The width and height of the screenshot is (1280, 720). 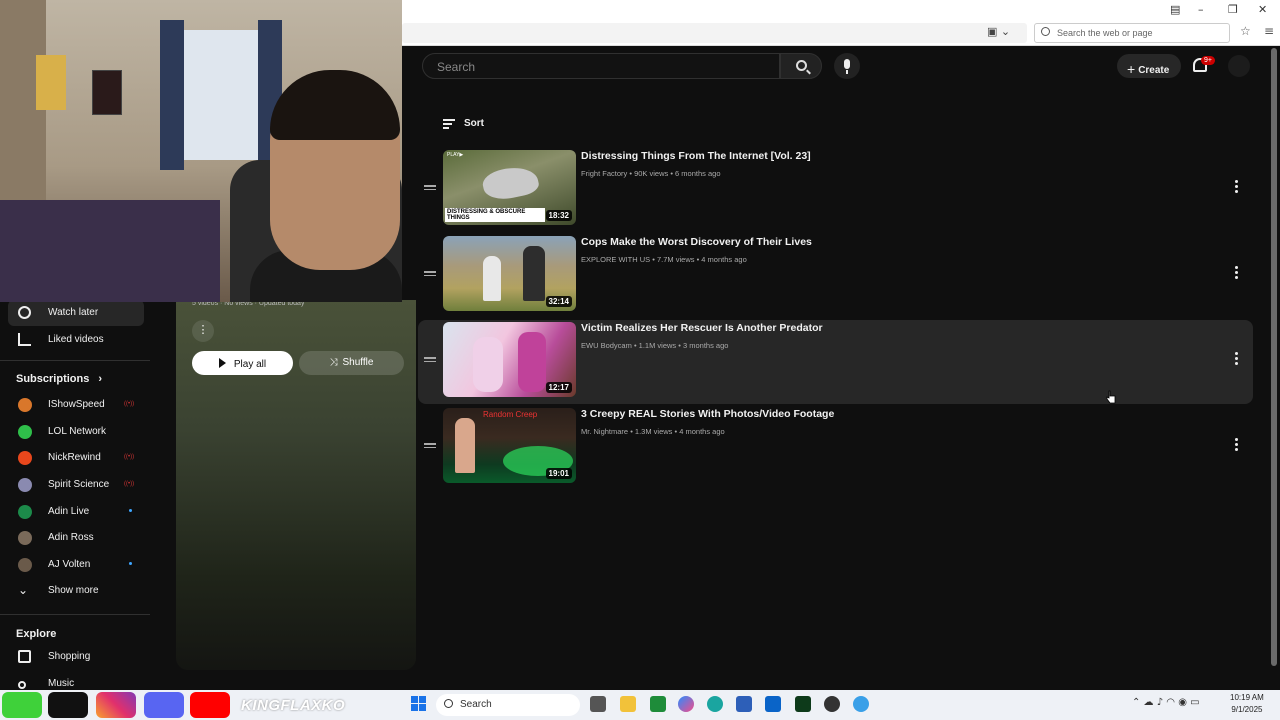 I want to click on browser-address-bar: ▣ ⌄ Search the web or page ☆ ≡, so click(x=841, y=33).